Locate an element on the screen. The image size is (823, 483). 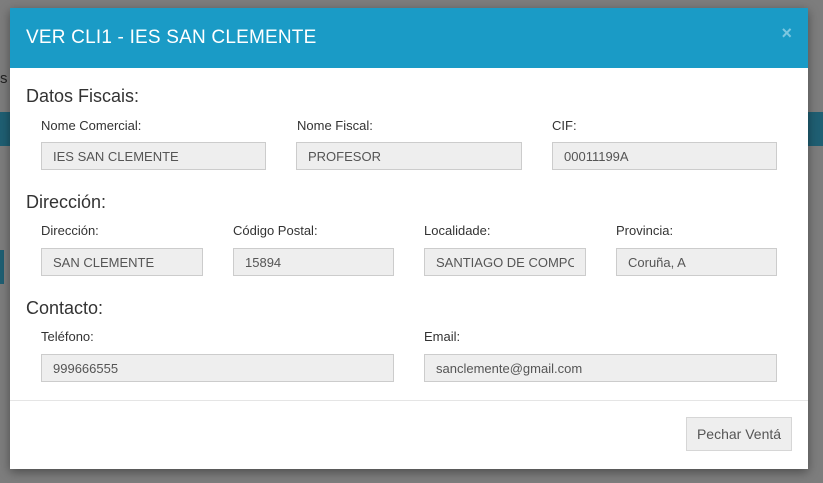
modal-header: VER CLI1 - IES SAN CLEMENTE × is located at coordinates (409, 38).